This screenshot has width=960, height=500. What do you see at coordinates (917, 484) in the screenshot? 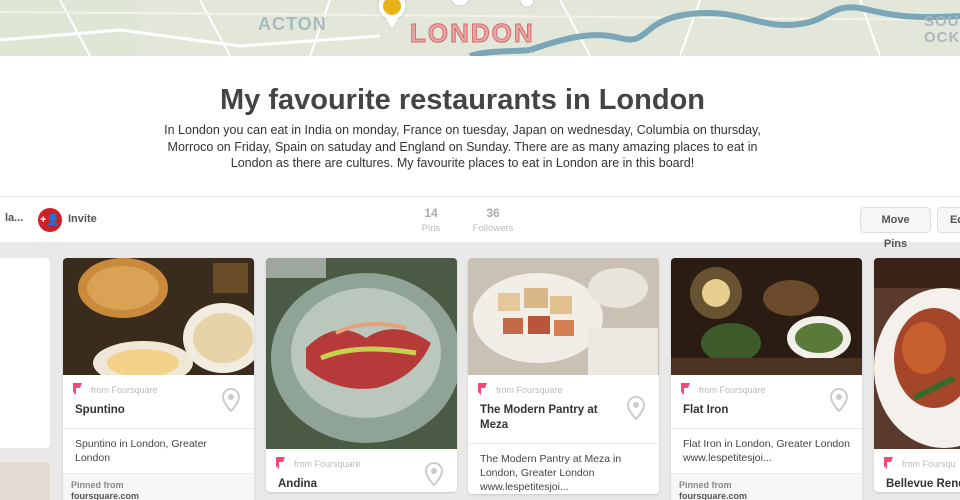
I see `pin-title: Bellevue Rend` at bounding box center [917, 484].